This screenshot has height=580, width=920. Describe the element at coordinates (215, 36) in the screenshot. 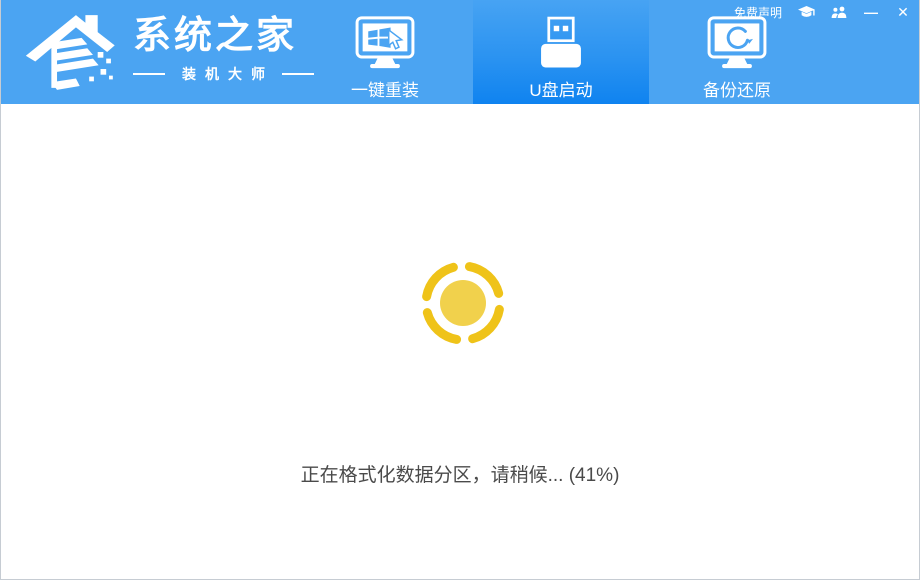

I see `logo-title: 系统之家` at that location.